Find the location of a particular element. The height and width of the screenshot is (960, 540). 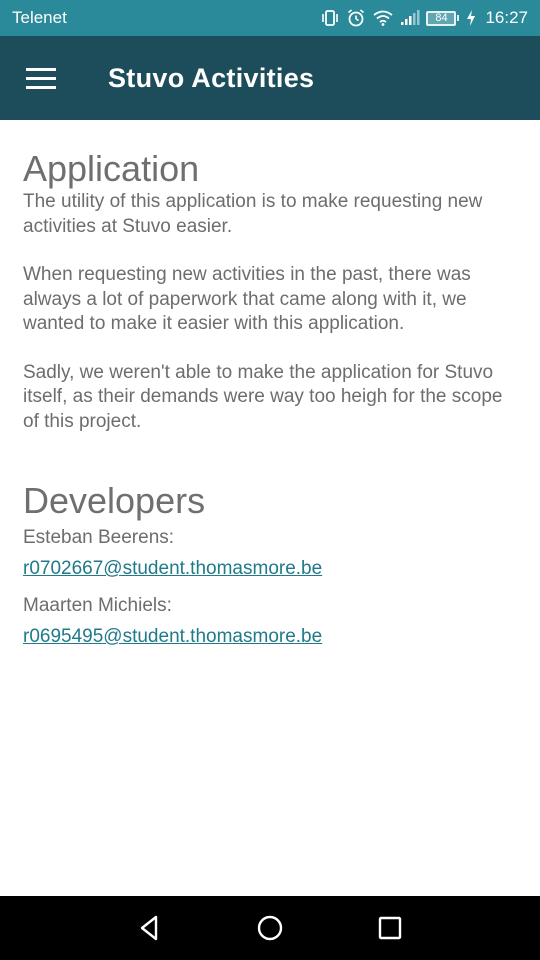

signal-icon is located at coordinates (410, 18).